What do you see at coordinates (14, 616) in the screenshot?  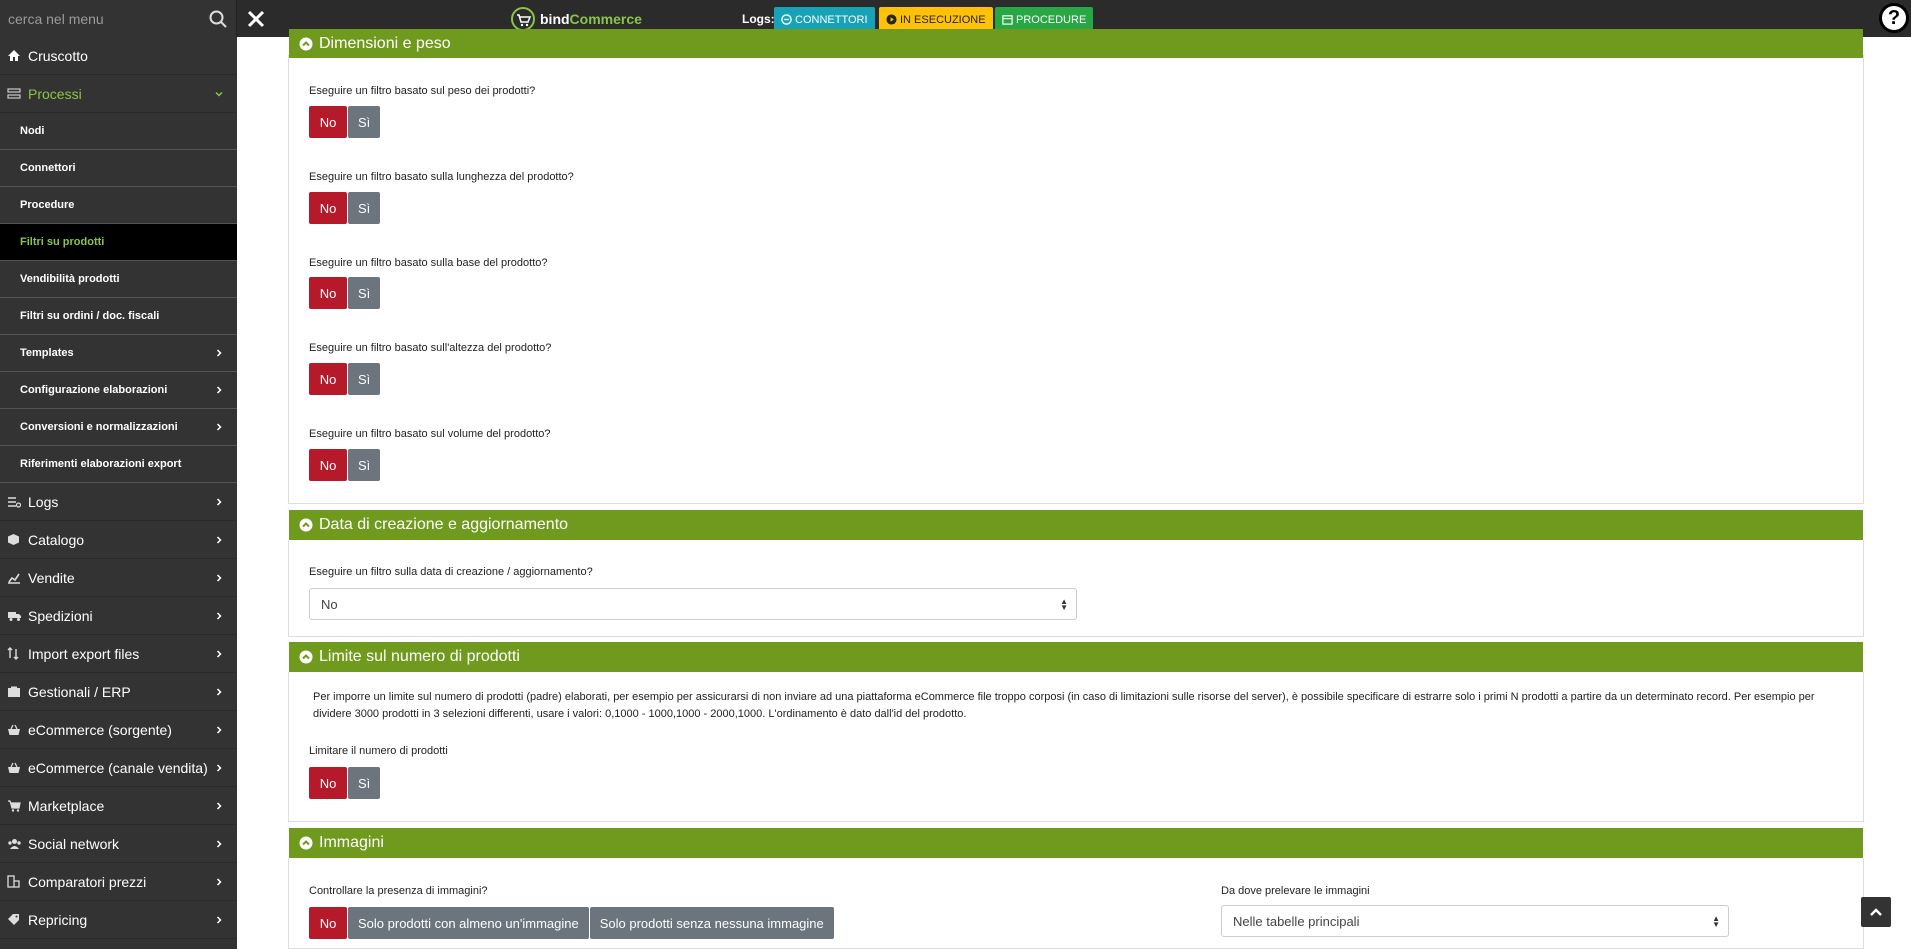 I see `truck-icon` at bounding box center [14, 616].